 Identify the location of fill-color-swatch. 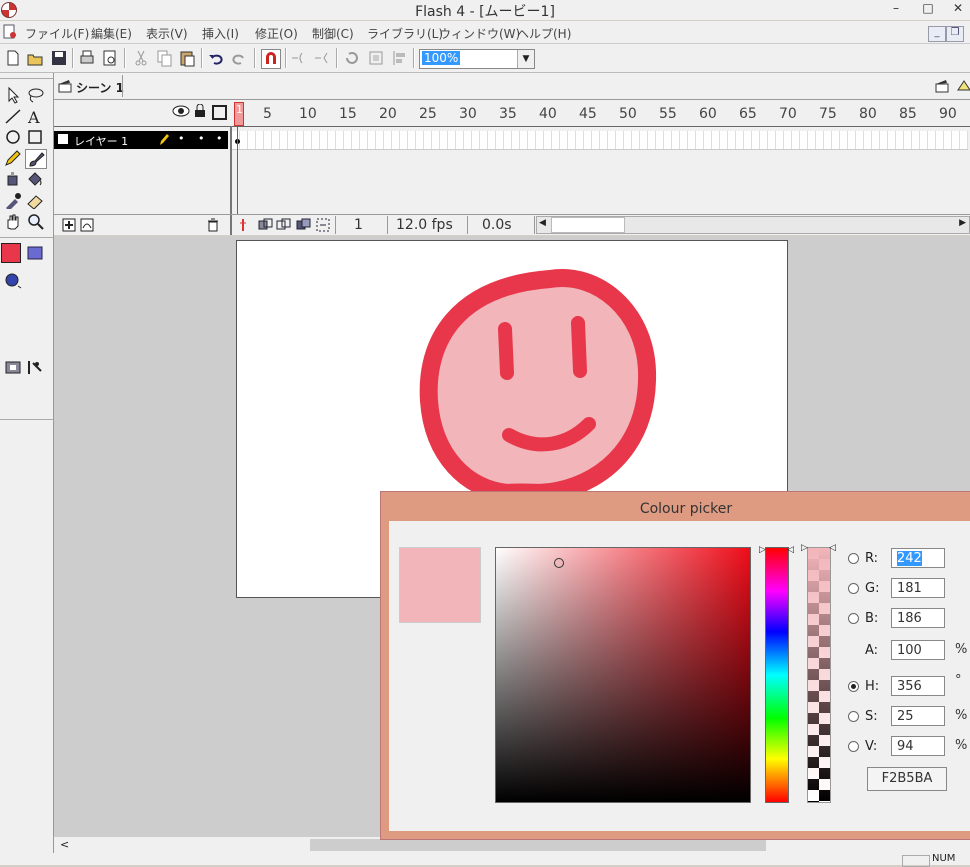
(11, 253).